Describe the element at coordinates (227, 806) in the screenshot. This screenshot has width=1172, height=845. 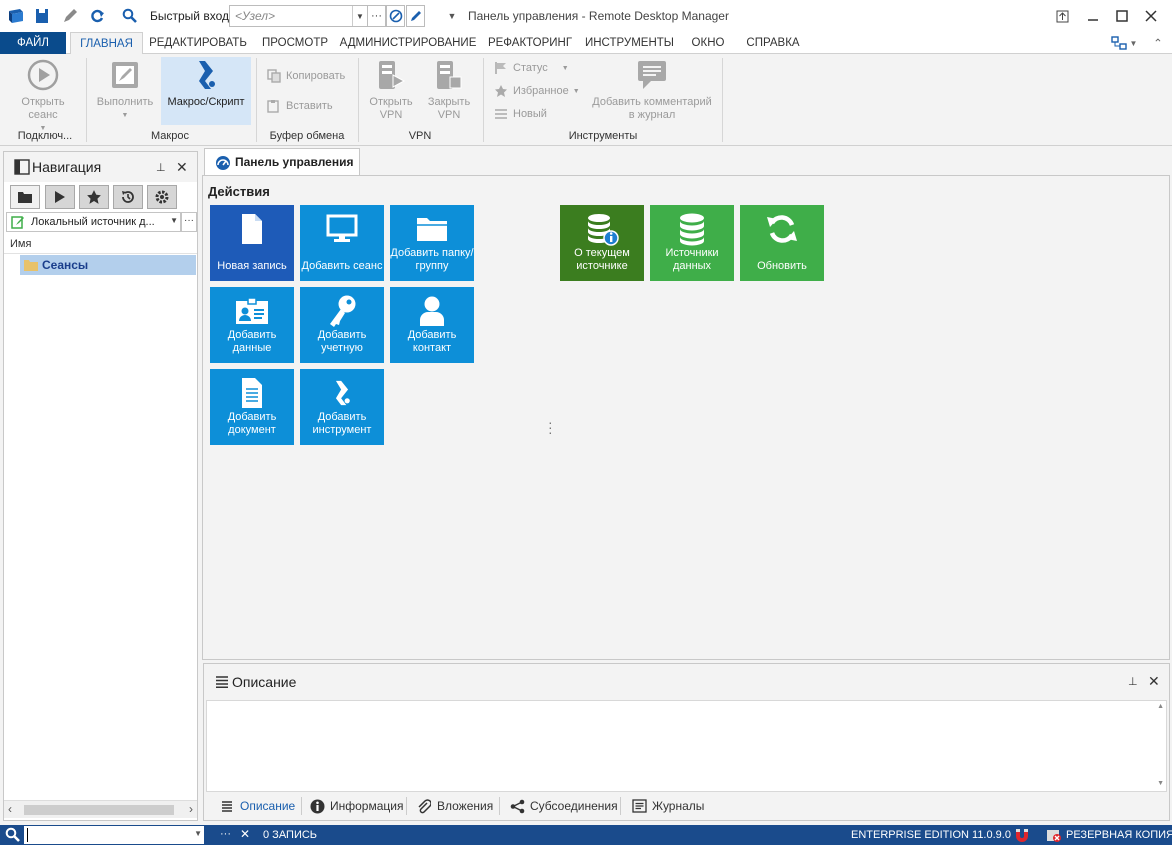
I see `list-icon` at that location.